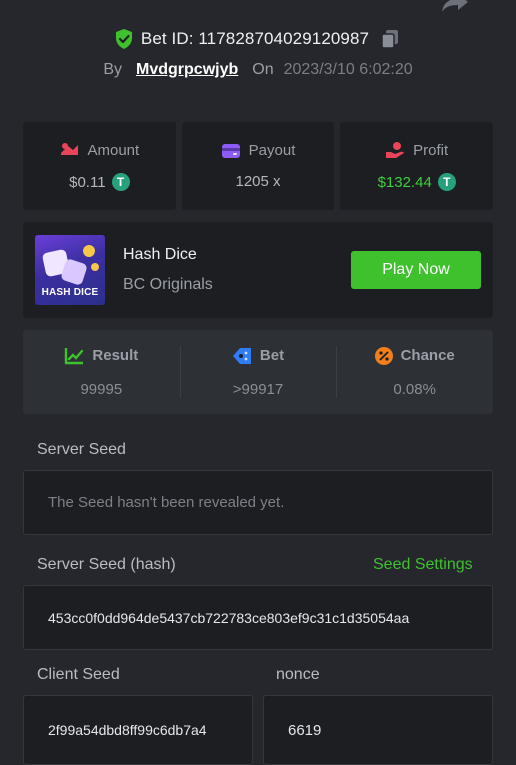  I want to click on nonce-label: nonce, so click(298, 674).